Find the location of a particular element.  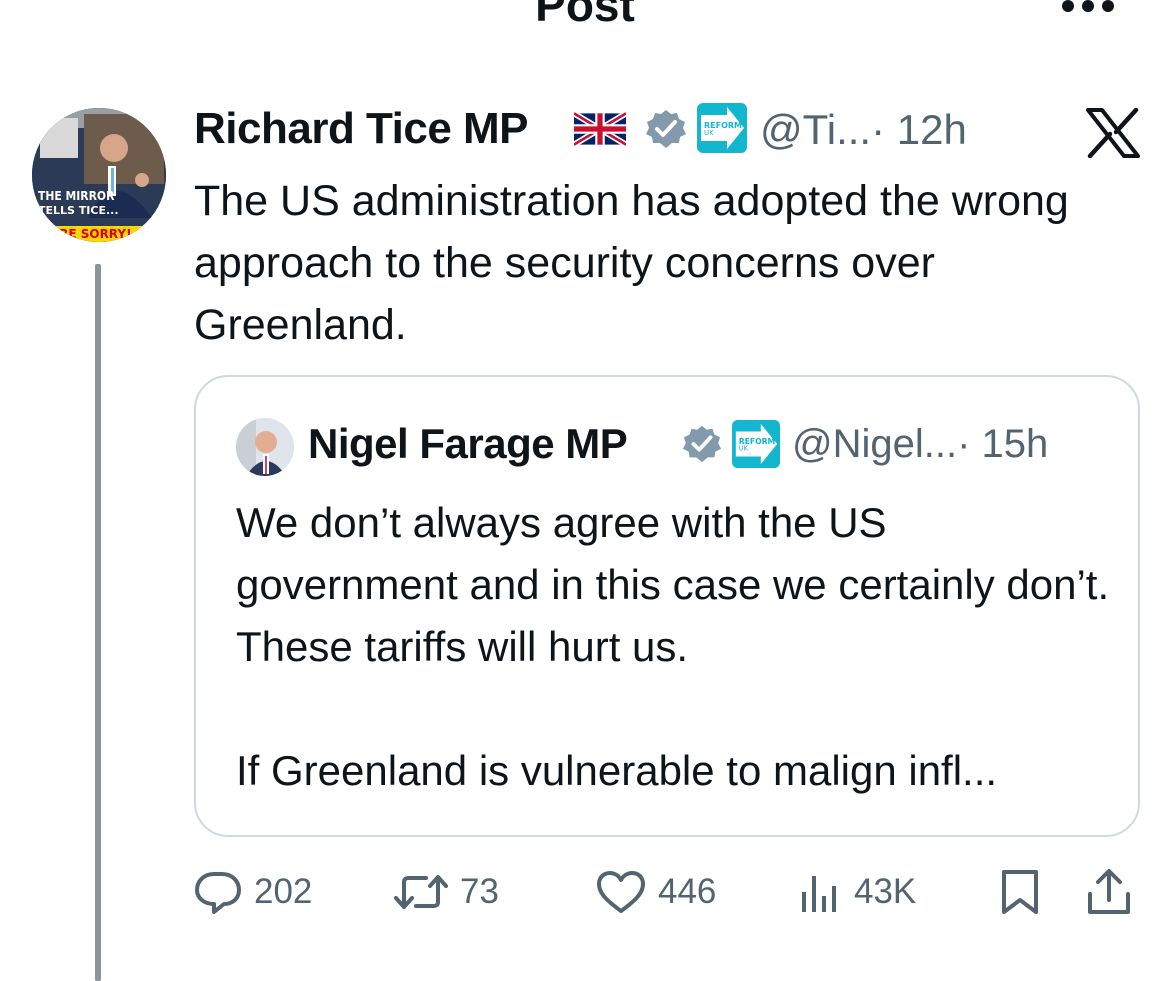

views-button: 43K is located at coordinates (857, 892).